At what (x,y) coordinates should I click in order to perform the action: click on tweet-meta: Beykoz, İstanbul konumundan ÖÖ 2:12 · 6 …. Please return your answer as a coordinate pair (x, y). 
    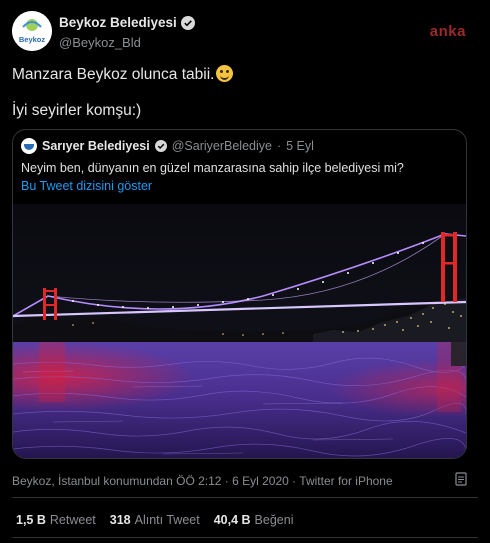
    Looking at the image, I should click on (202, 481).